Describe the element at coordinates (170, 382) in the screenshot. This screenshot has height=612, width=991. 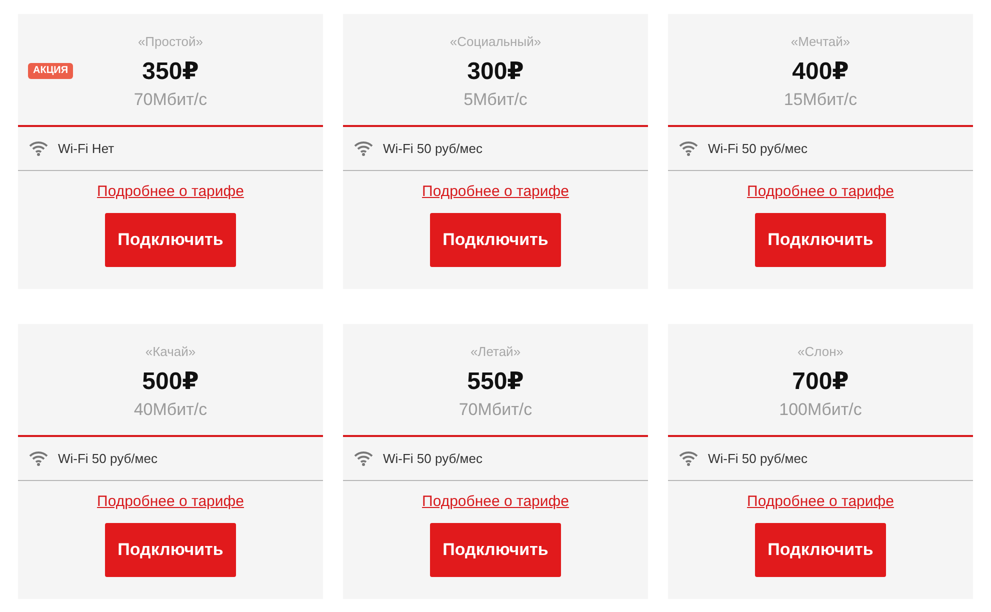
I see `tariff-price: 500₽` at that location.